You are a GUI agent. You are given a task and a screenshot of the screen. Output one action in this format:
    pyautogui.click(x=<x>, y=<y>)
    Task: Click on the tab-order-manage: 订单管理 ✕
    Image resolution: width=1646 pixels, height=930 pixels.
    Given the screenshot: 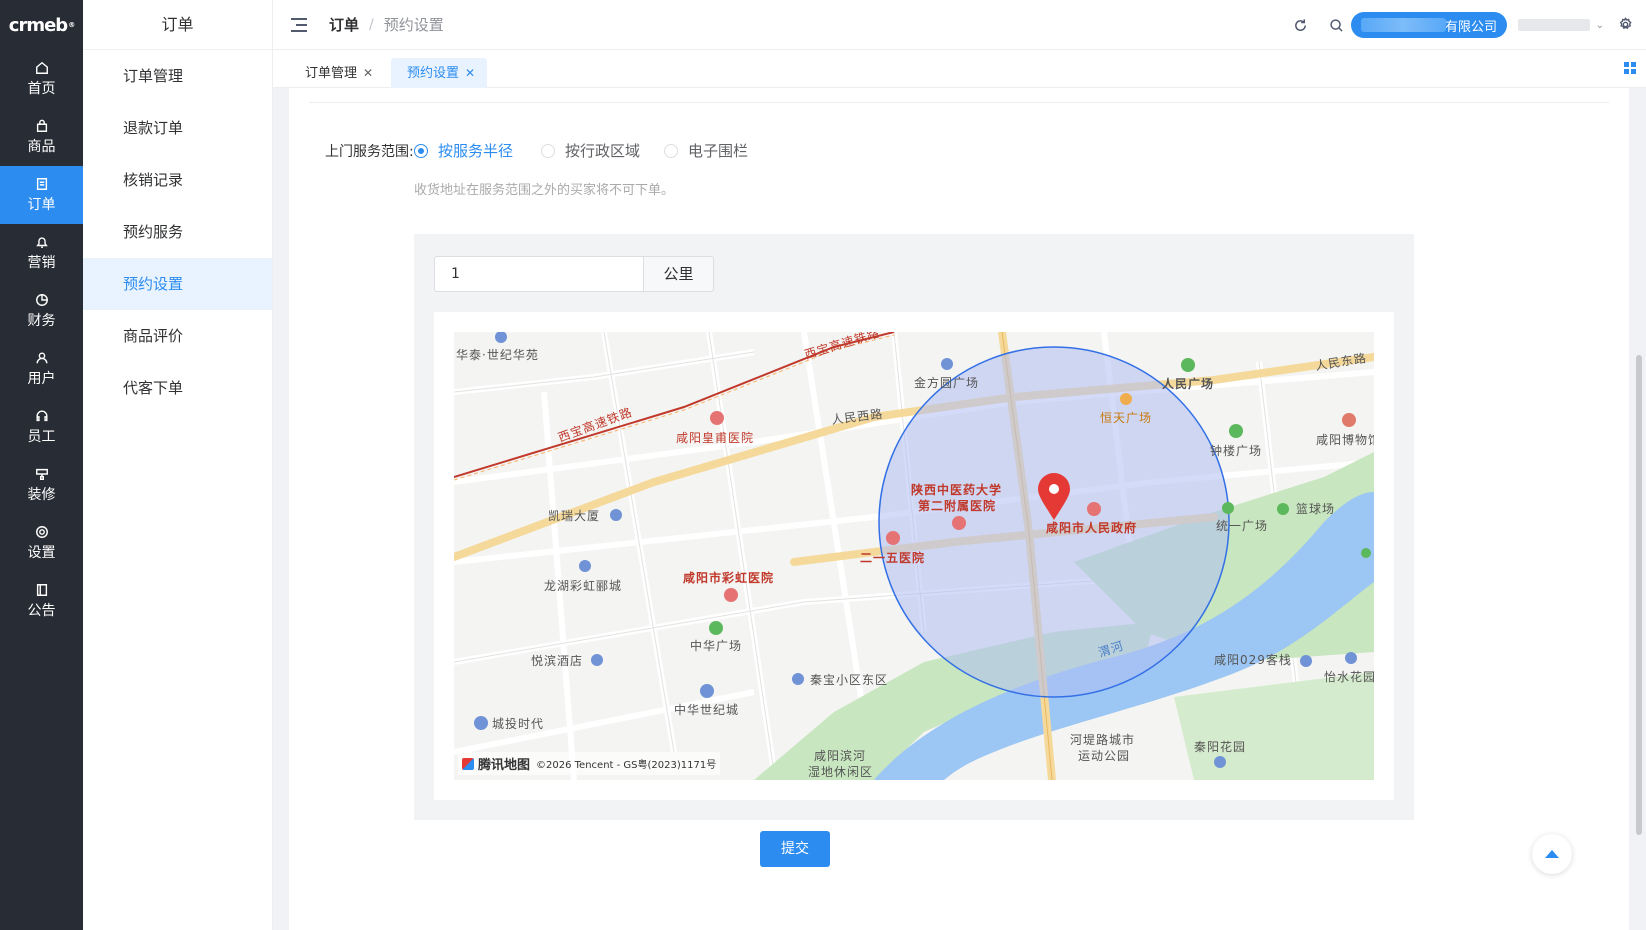 What is the action you would take?
    pyautogui.click(x=329, y=73)
    